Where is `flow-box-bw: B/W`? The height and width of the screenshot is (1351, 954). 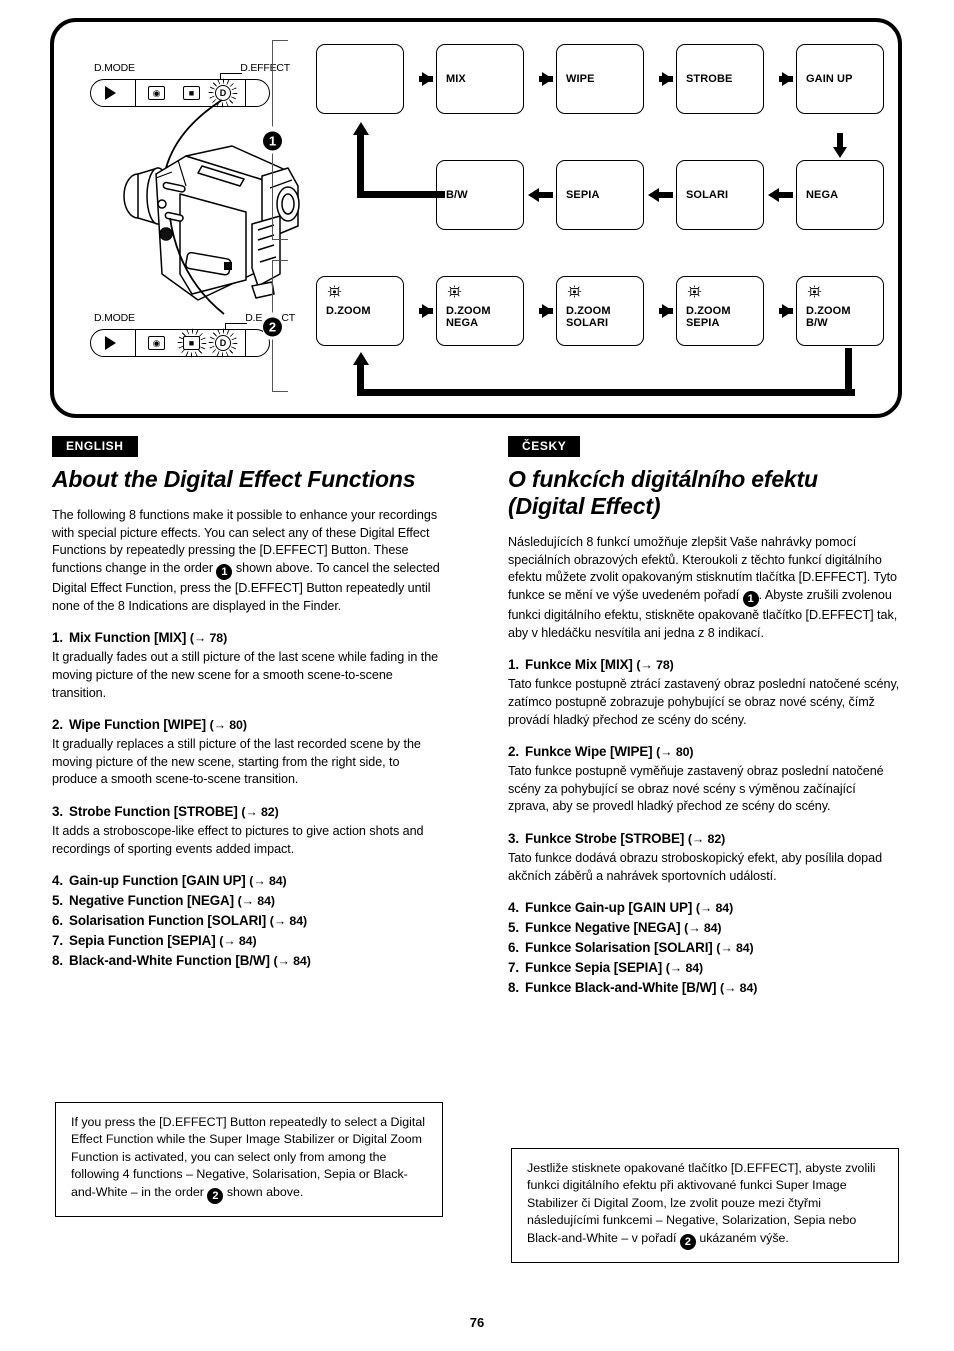 flow-box-bw: B/W is located at coordinates (480, 195).